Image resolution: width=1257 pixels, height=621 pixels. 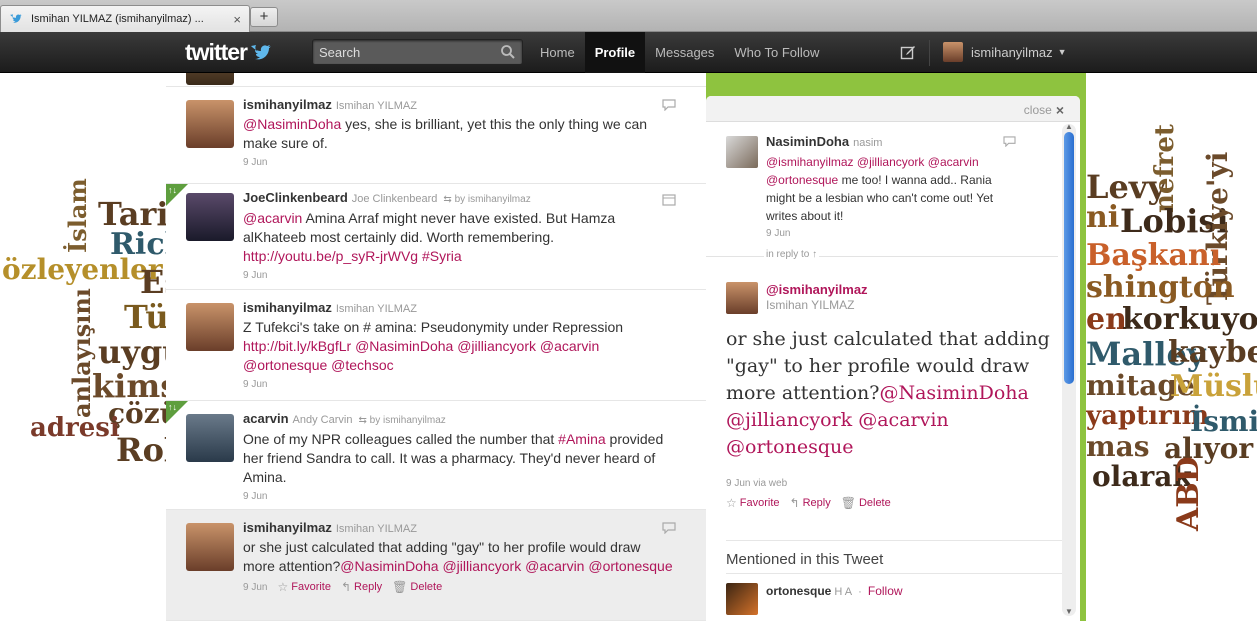 What do you see at coordinates (125, 18) in the screenshot?
I see `browser-tab: Ismihan YILMAZ (ismihanyilmaz) ... ×` at bounding box center [125, 18].